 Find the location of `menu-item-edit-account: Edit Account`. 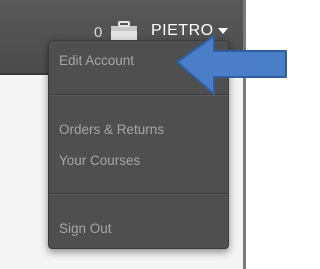

menu-item-edit-account: Edit Account is located at coordinates (96, 60).